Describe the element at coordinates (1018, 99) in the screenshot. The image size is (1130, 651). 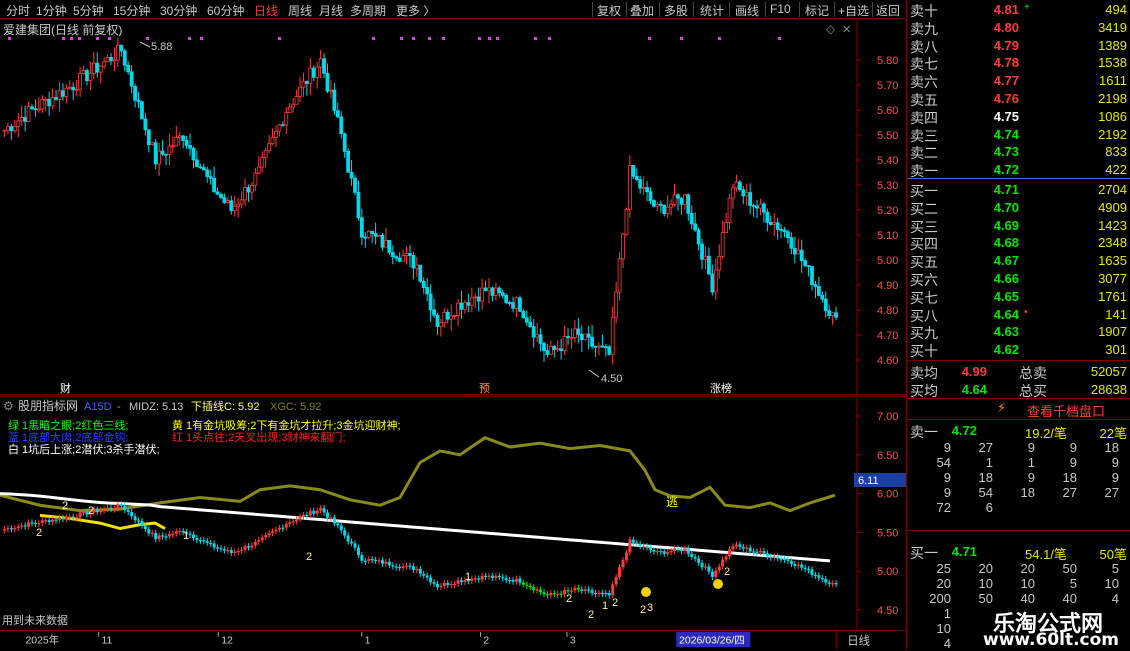
I see `sell-level-row: 卖五 4.76 2198` at that location.